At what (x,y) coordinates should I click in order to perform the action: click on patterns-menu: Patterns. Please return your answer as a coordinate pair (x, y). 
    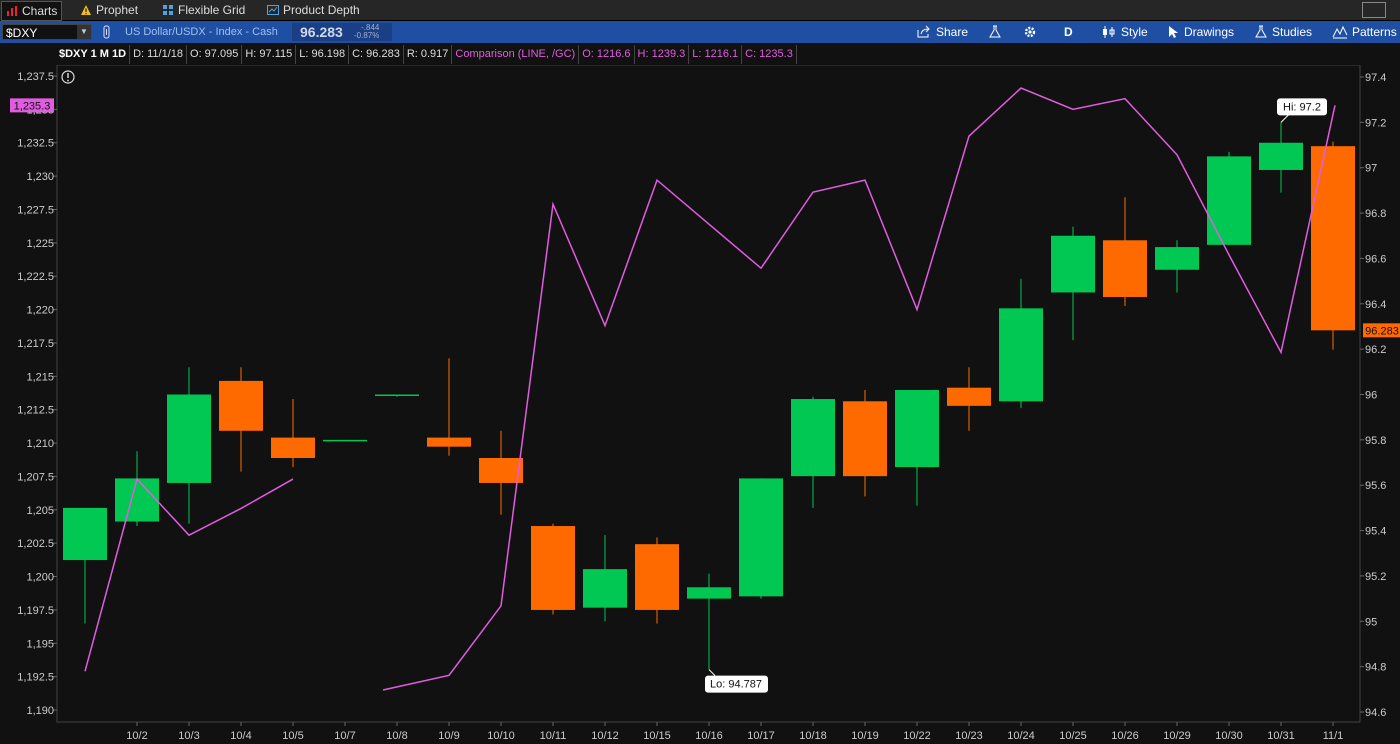
    Looking at the image, I should click on (1364, 32).